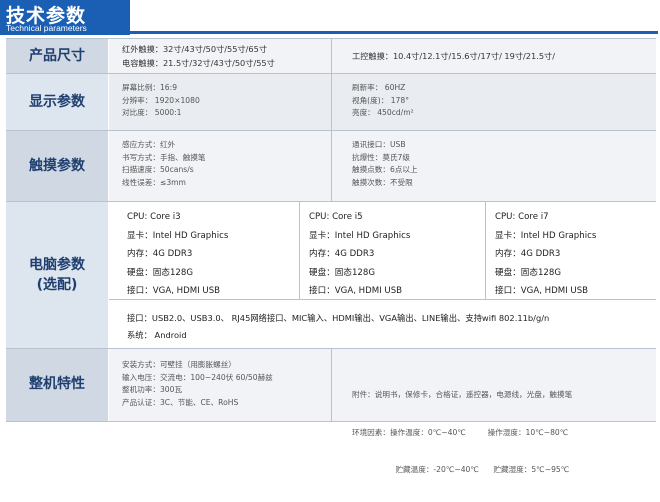  I want to click on size-capacitive: 电容触摸：21.5寸/32寸/43寸/50寸/55寸, so click(198, 62).